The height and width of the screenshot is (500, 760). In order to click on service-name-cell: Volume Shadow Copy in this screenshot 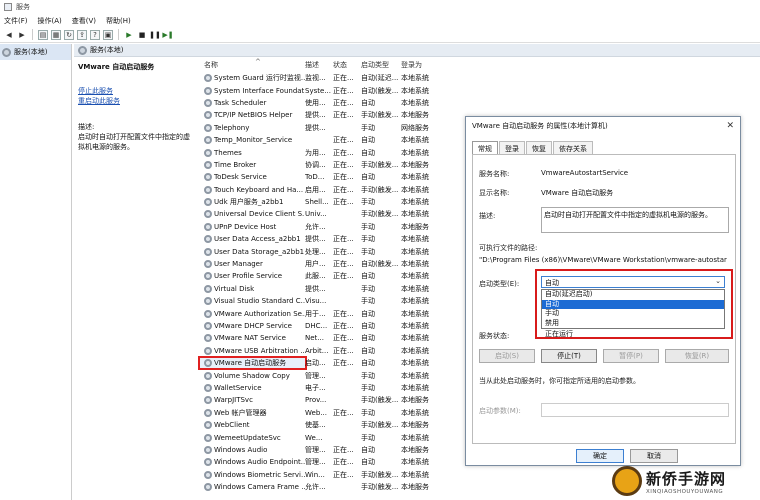, I will do `click(252, 375)`.